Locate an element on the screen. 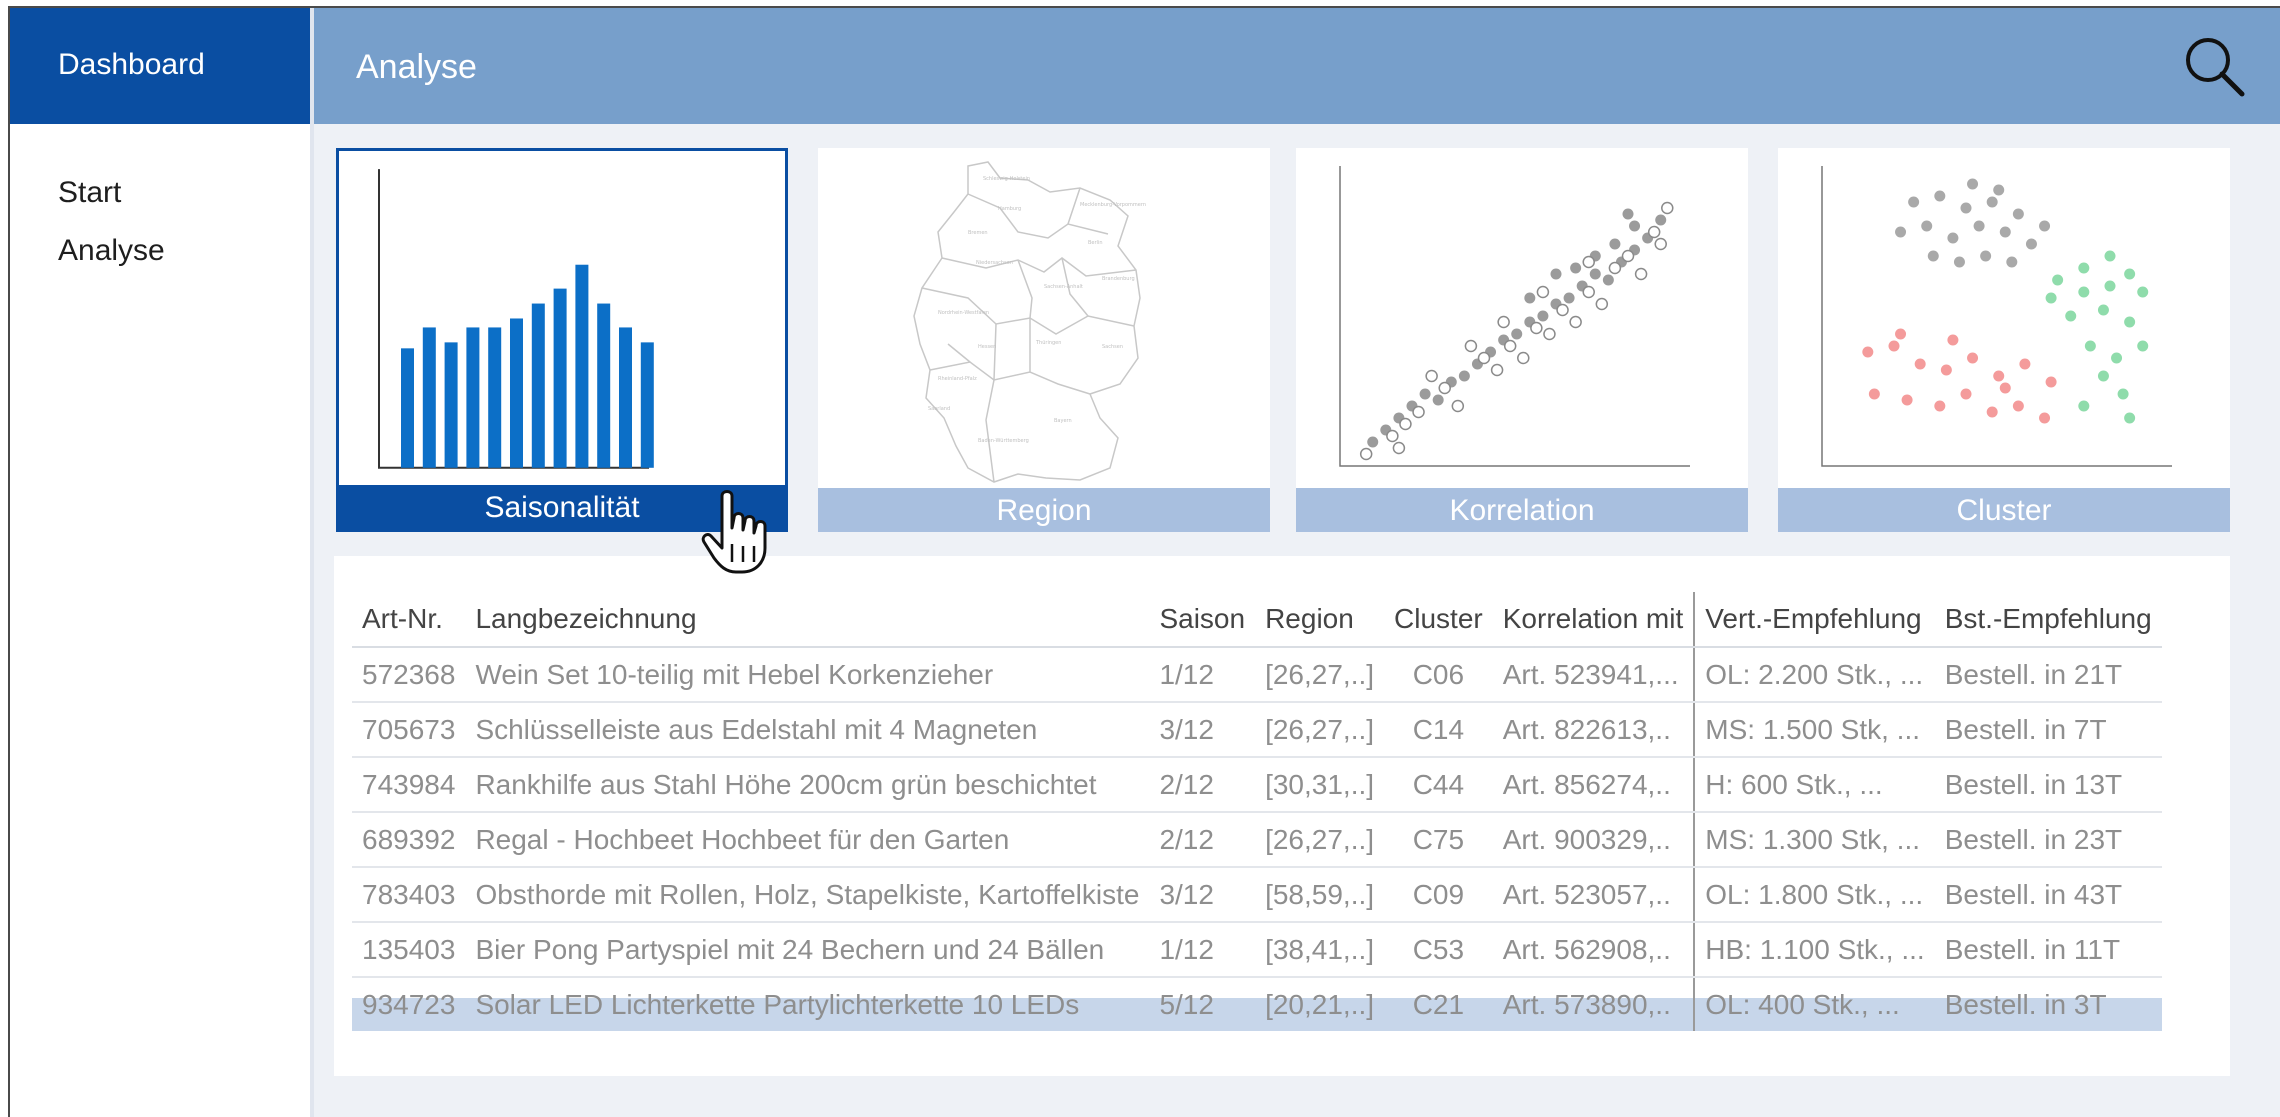 The height and width of the screenshot is (1117, 2280). seasonality-bar-chart is located at coordinates (516, 319).